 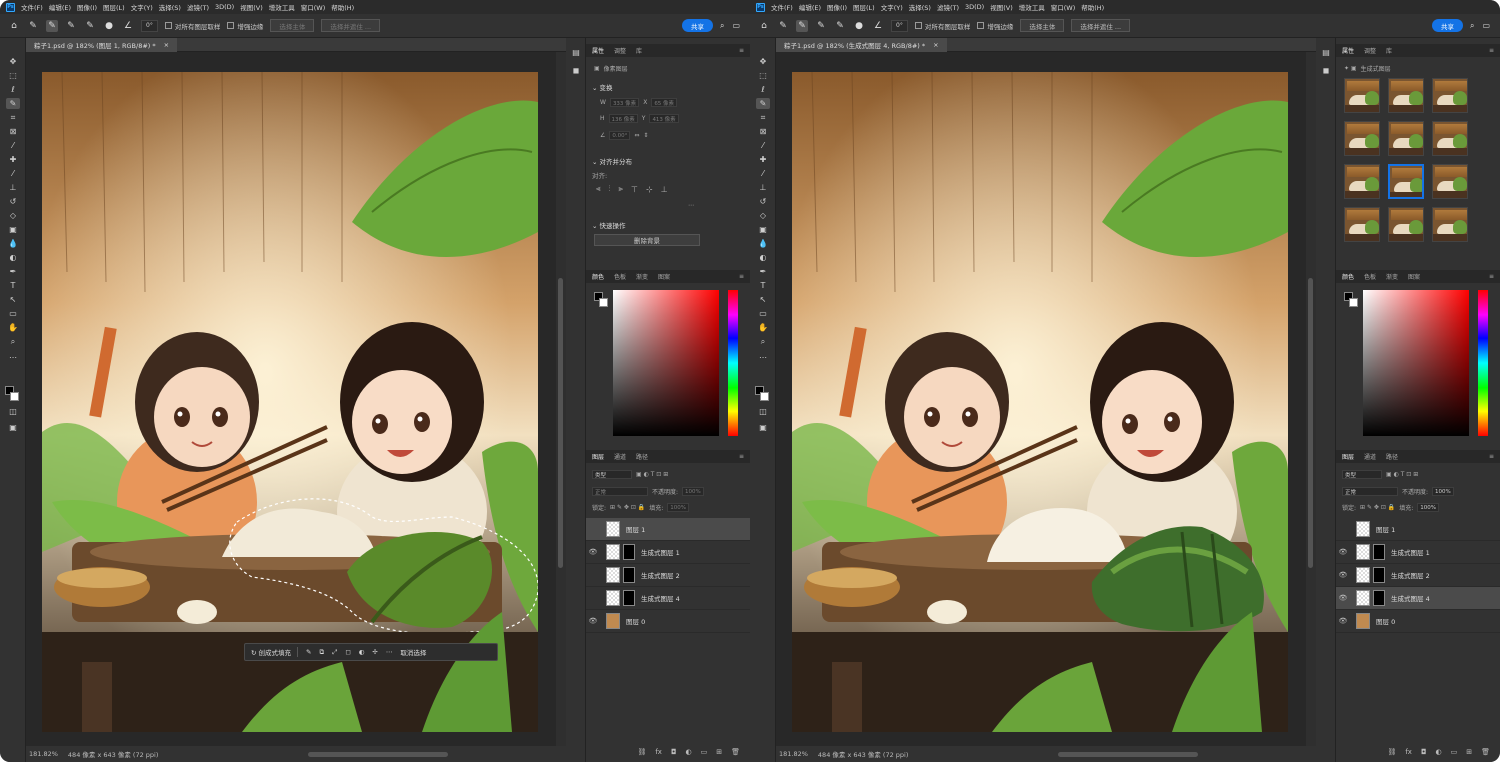 I want to click on tab-properties: 属性, so click(x=598, y=50).